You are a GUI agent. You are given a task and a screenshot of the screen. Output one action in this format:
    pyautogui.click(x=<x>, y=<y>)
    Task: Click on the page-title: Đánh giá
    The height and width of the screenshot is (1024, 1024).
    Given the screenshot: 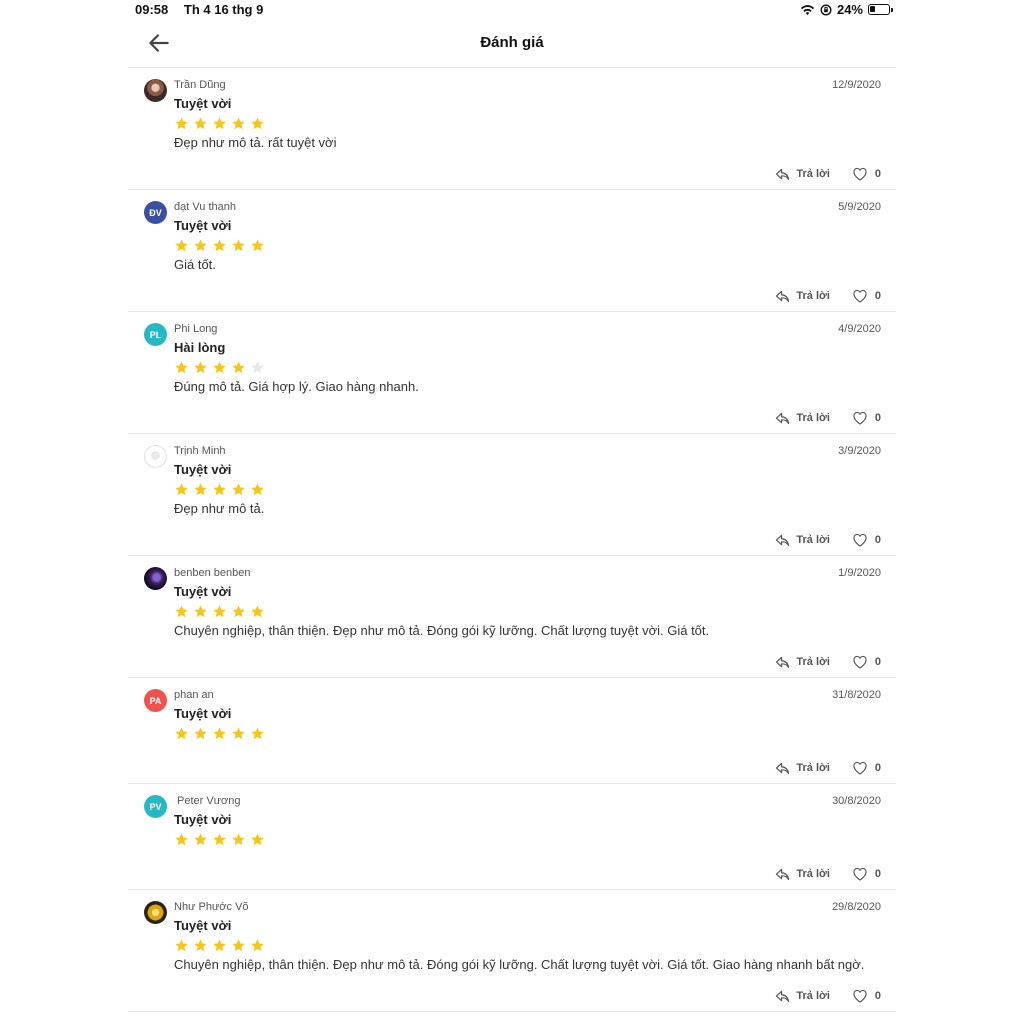 What is the action you would take?
    pyautogui.click(x=512, y=42)
    